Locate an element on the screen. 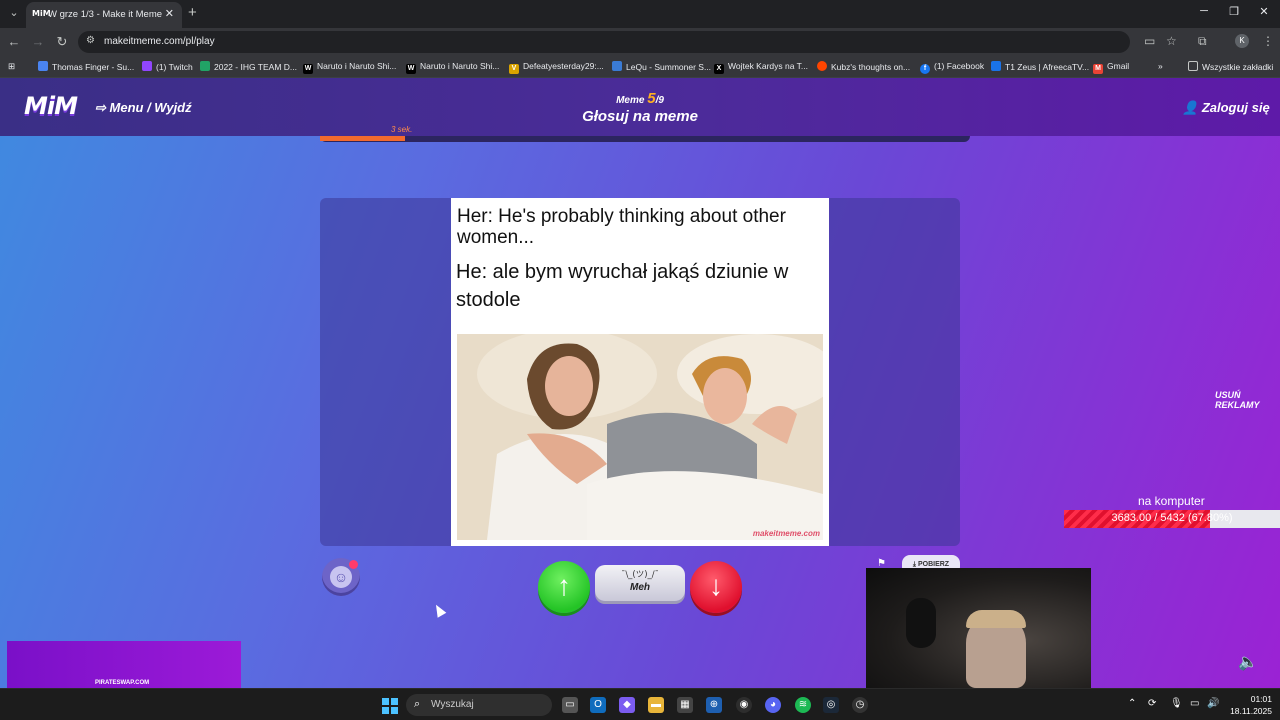  remove-ads-link: USUŃ REKLAMY is located at coordinates (1247, 400).